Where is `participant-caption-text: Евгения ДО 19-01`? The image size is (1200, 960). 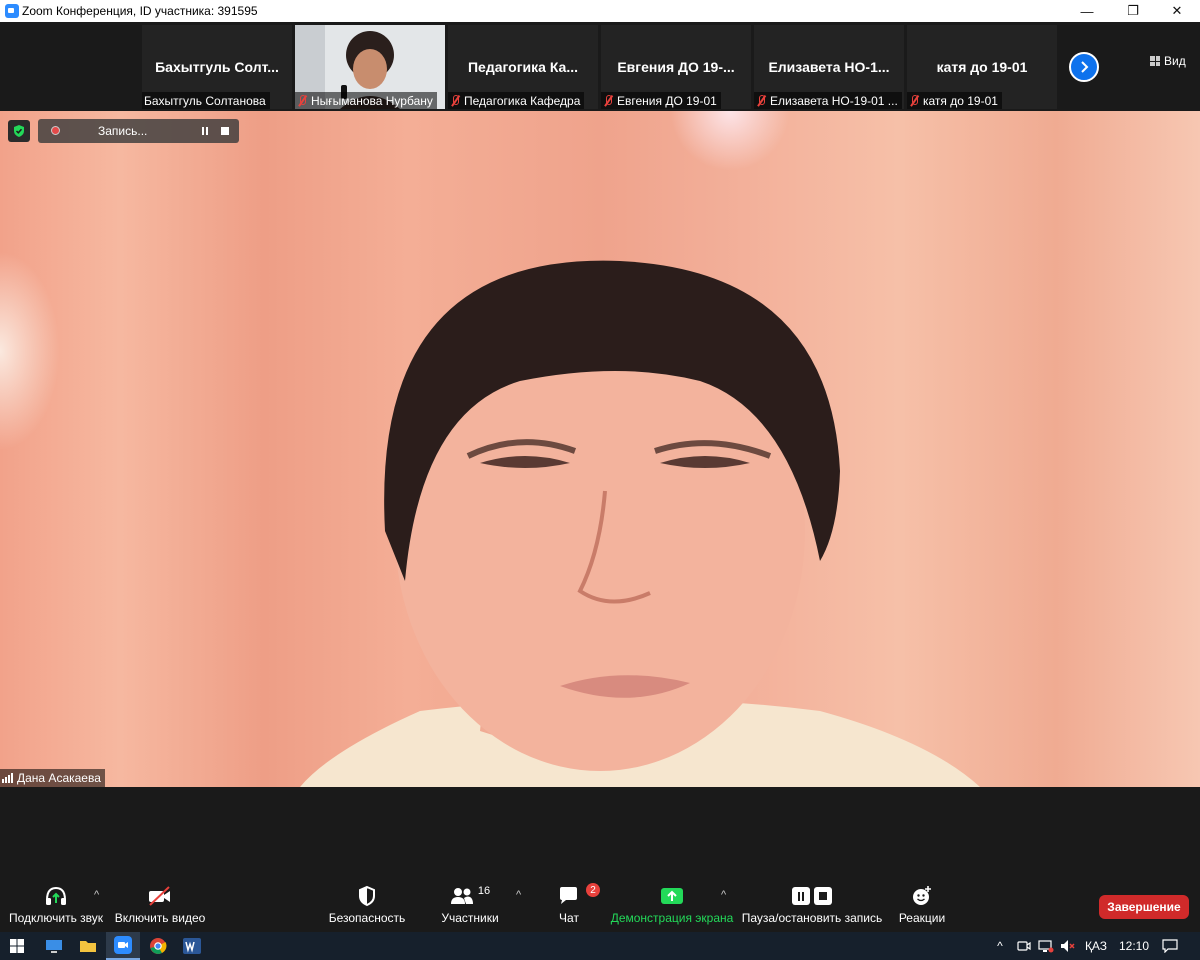
participant-caption-text: Евгения ДО 19-01 is located at coordinates (667, 100).